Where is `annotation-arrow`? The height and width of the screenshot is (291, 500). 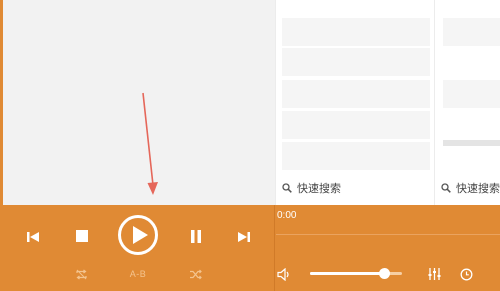 annotation-arrow is located at coordinates (150, 143).